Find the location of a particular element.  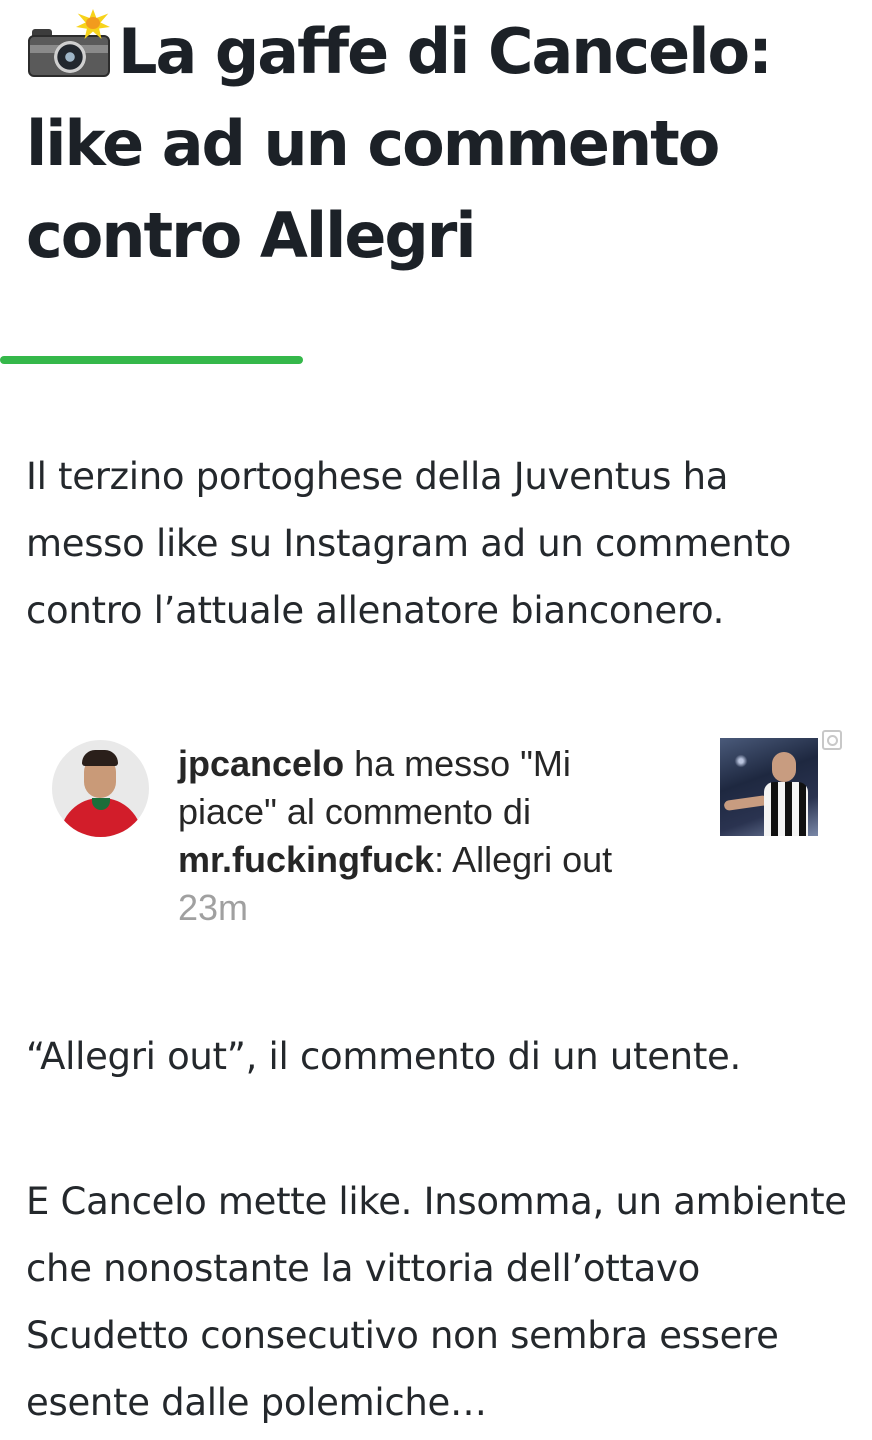

title-divider is located at coordinates (151, 360).